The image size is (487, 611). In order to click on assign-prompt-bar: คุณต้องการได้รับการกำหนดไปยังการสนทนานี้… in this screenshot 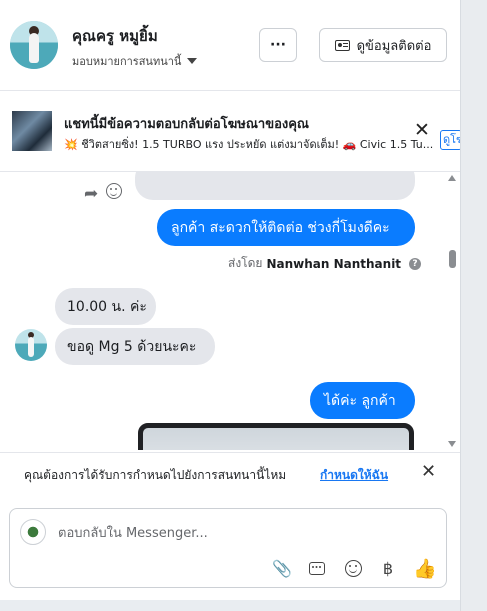, I will do `click(230, 473)`.